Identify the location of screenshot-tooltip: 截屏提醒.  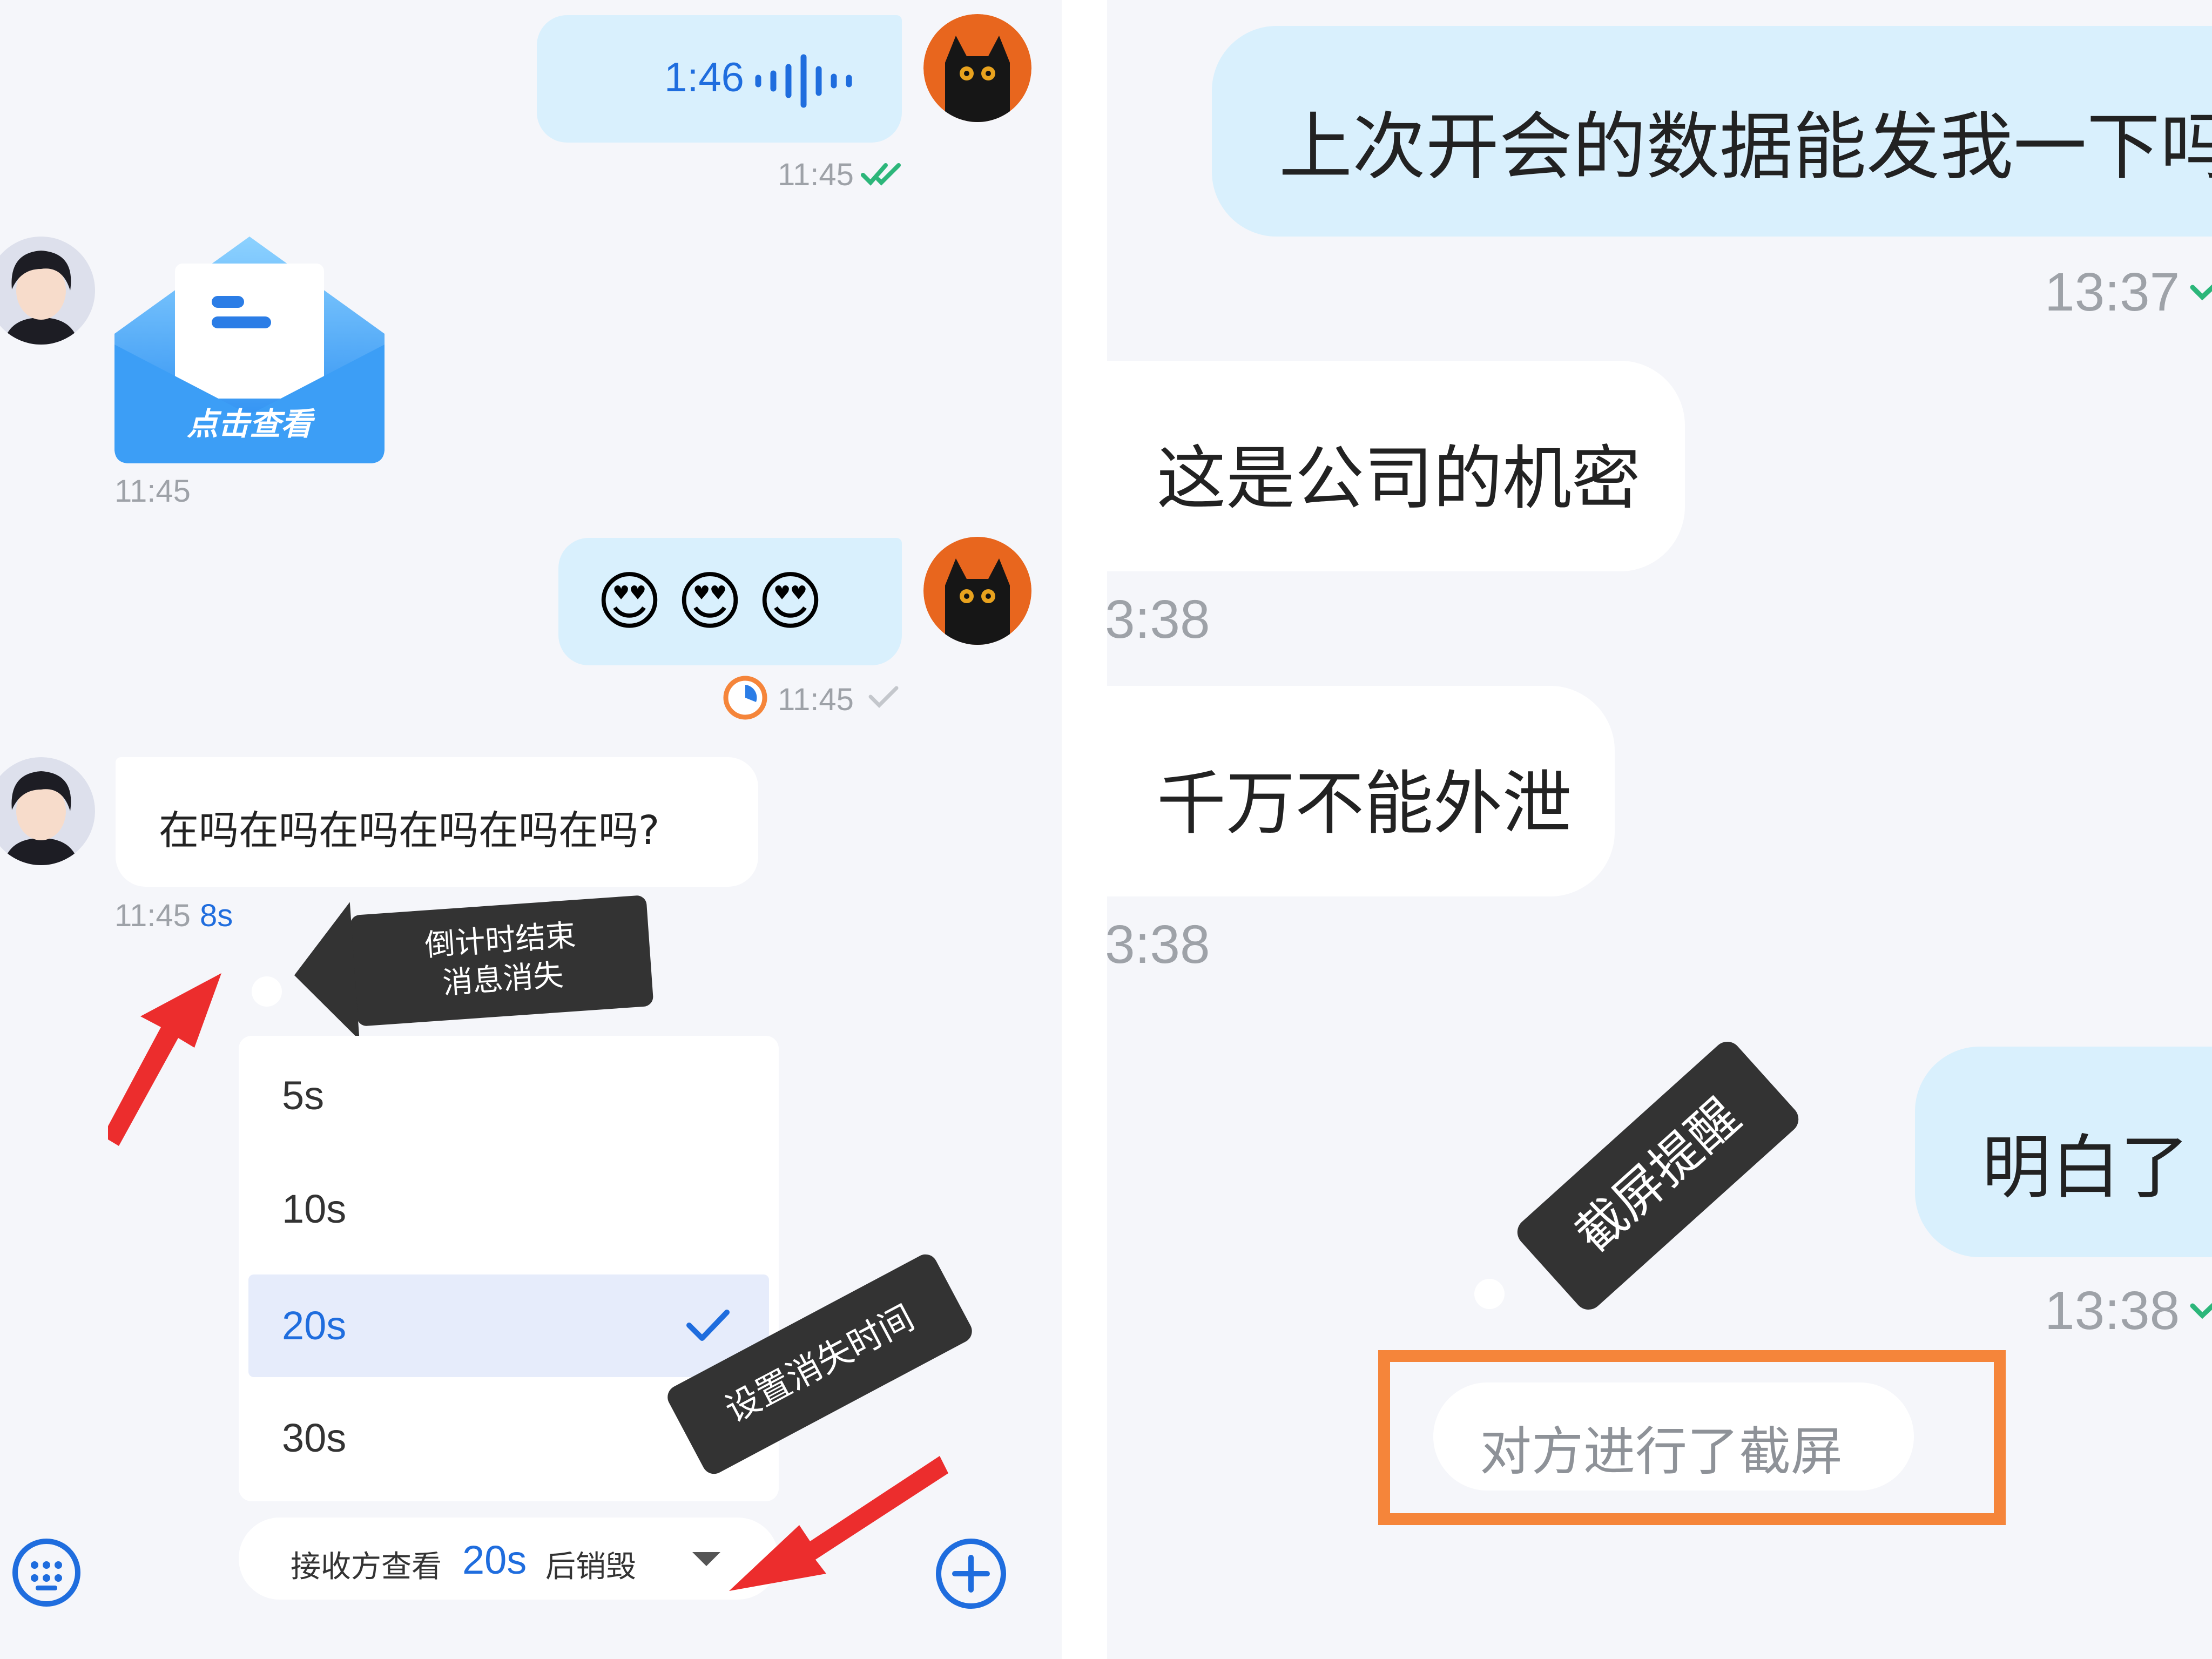
(1658, 1176).